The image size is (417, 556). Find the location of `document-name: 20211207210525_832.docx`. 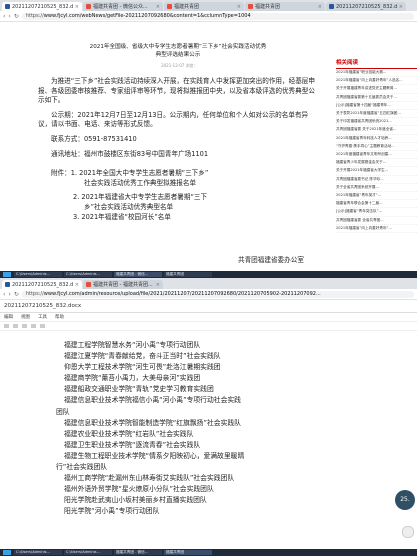

document-name: 20211207210525_832.docx is located at coordinates (208, 306).